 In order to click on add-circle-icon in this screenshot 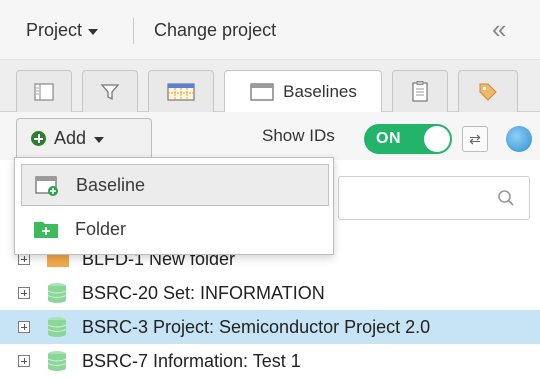, I will do `click(38, 138)`.